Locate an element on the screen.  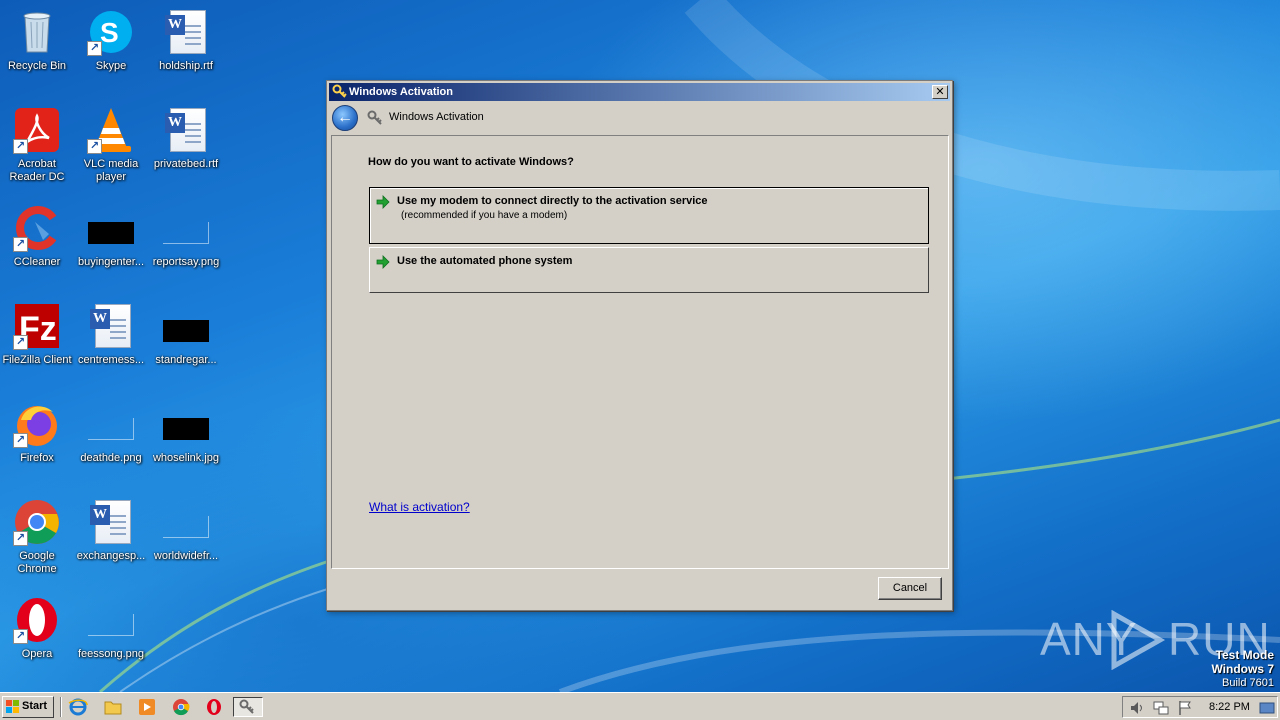
svg-text: S is located at coordinates (109, 32).